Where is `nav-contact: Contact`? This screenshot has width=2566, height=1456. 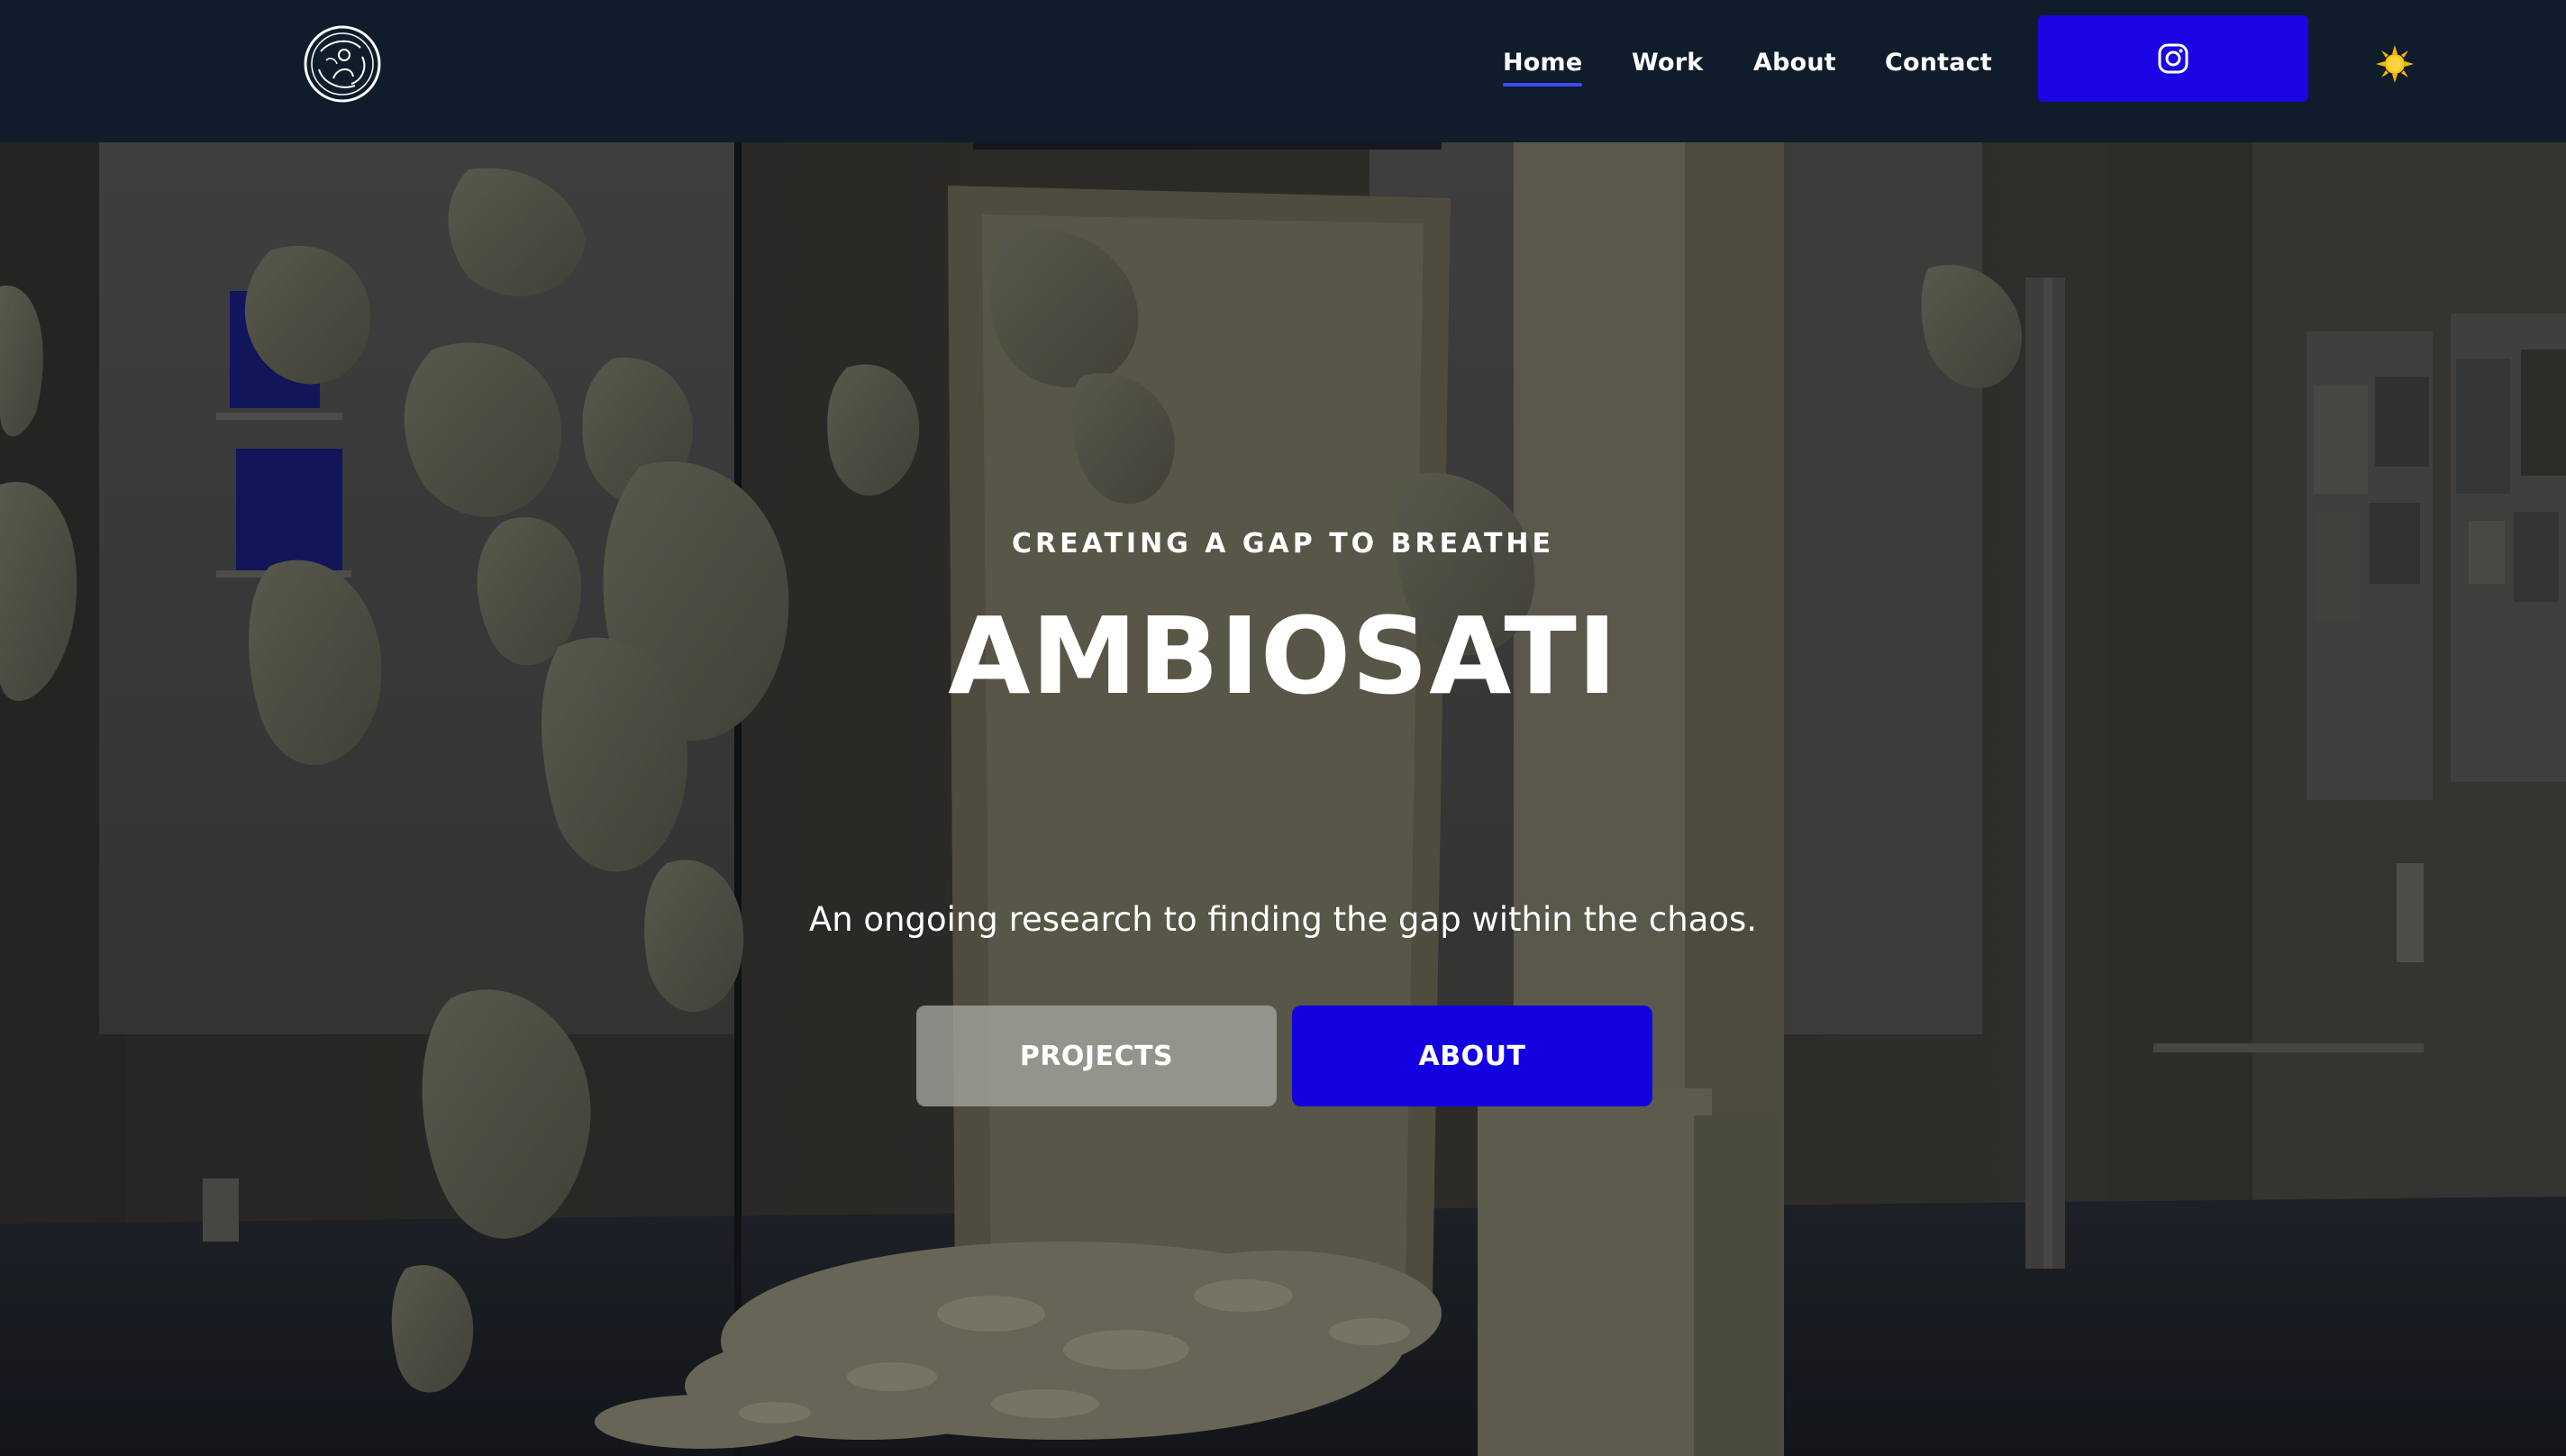
nav-contact: Contact is located at coordinates (1938, 63).